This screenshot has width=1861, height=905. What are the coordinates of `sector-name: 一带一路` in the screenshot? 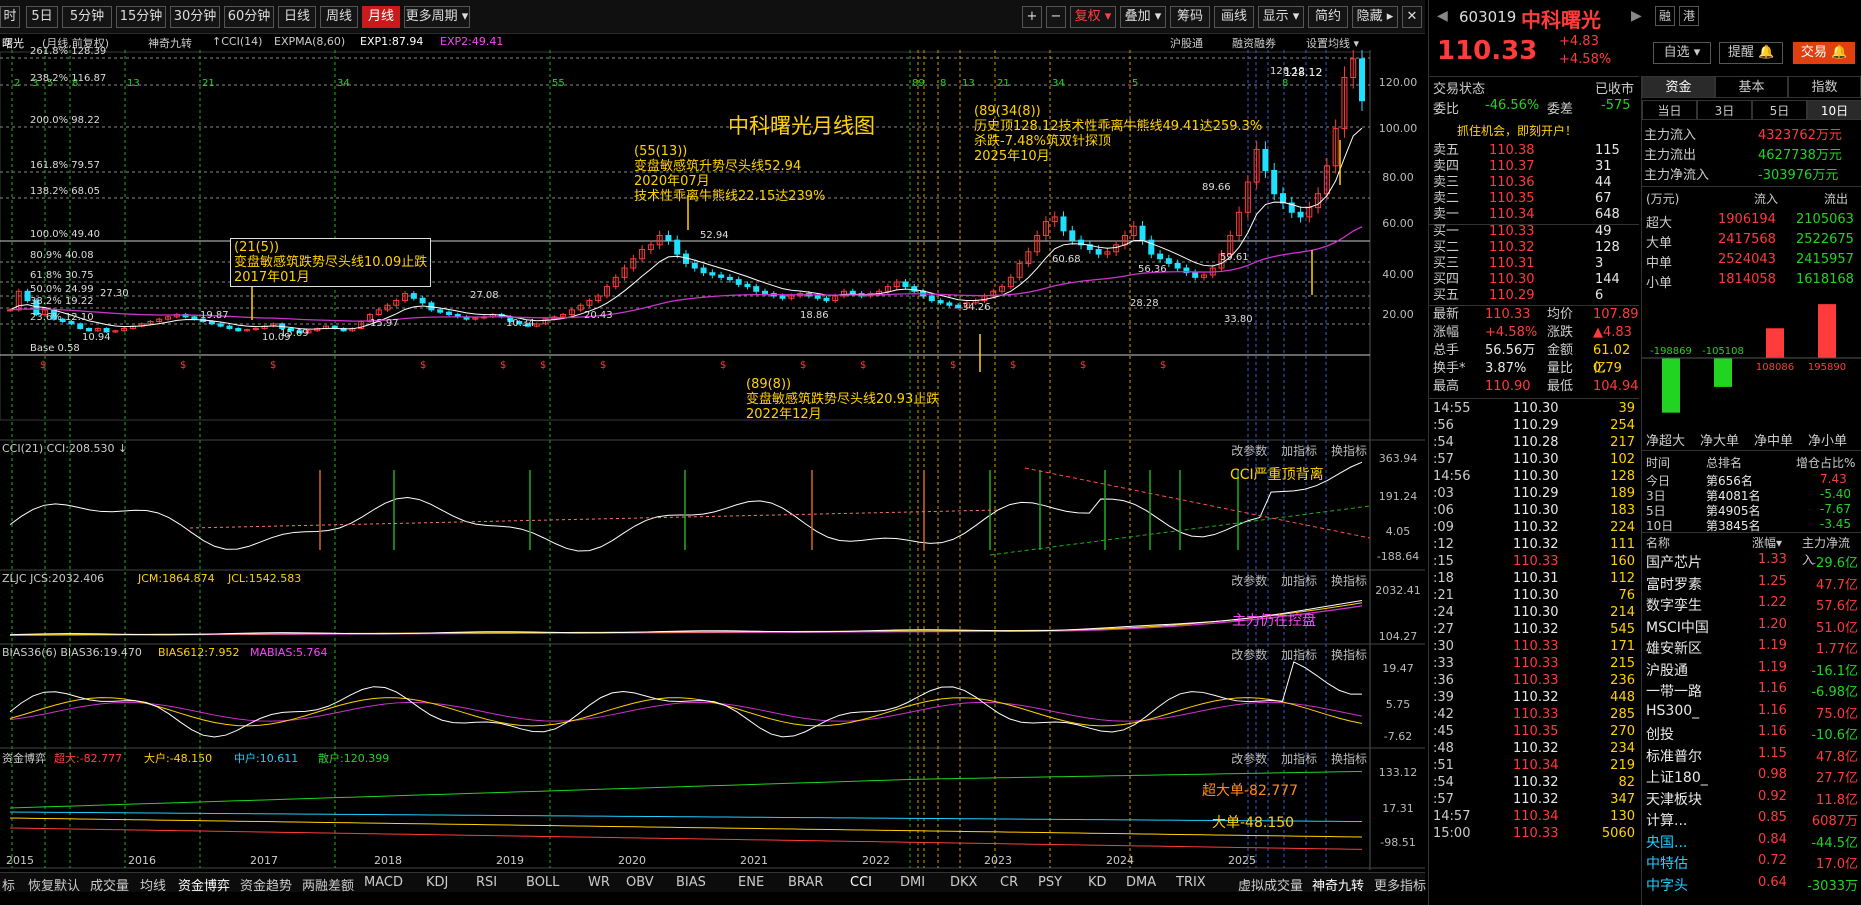 It's located at (1674, 691).